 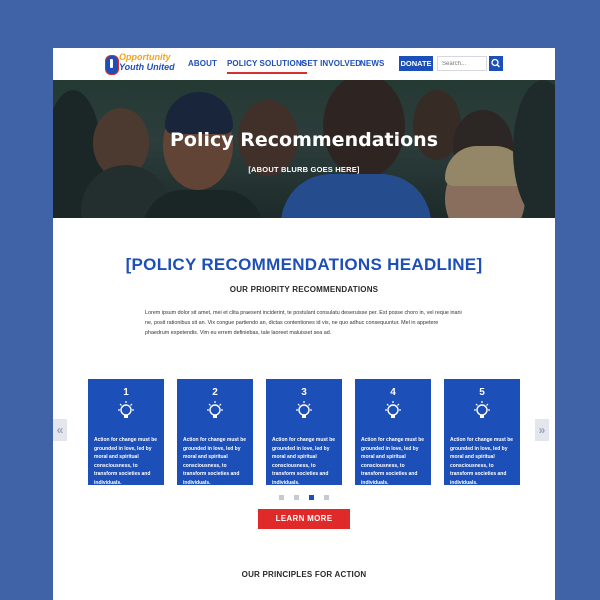 What do you see at coordinates (304, 519) in the screenshot?
I see `learn-more-button: LEARN MORE` at bounding box center [304, 519].